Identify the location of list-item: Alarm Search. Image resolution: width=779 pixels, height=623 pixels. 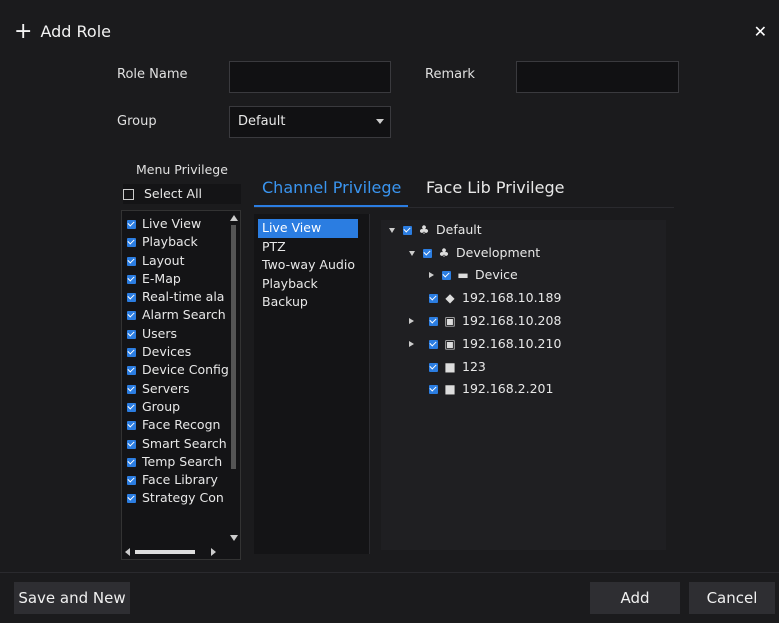
(181, 315).